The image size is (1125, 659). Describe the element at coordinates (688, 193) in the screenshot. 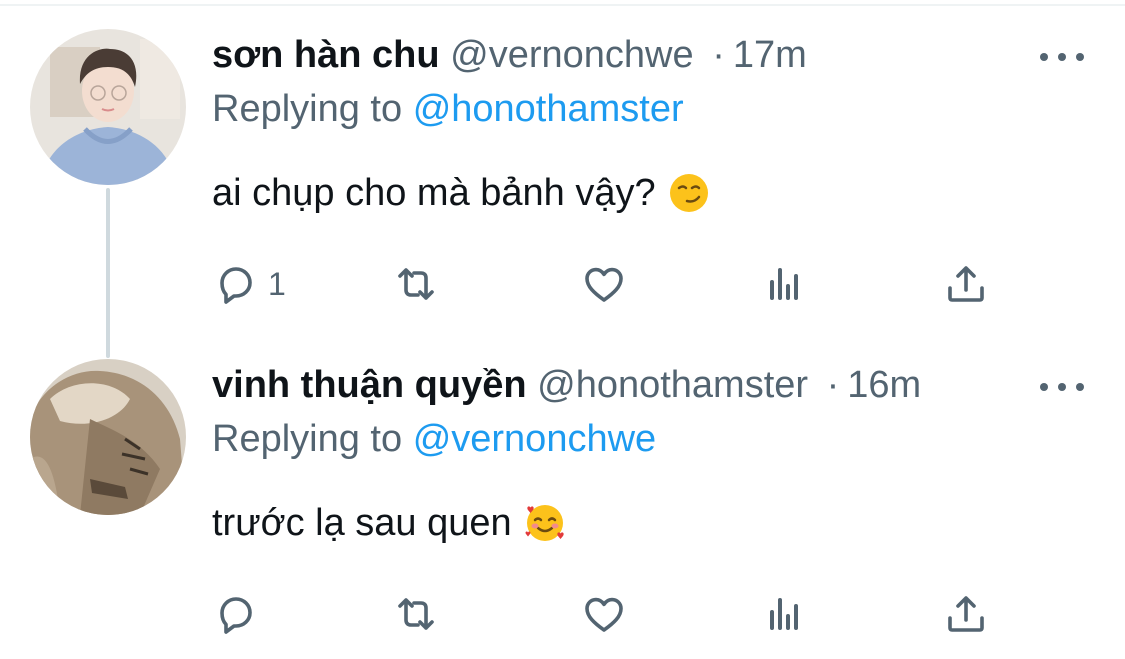

I see `smirking-face-icon` at that location.